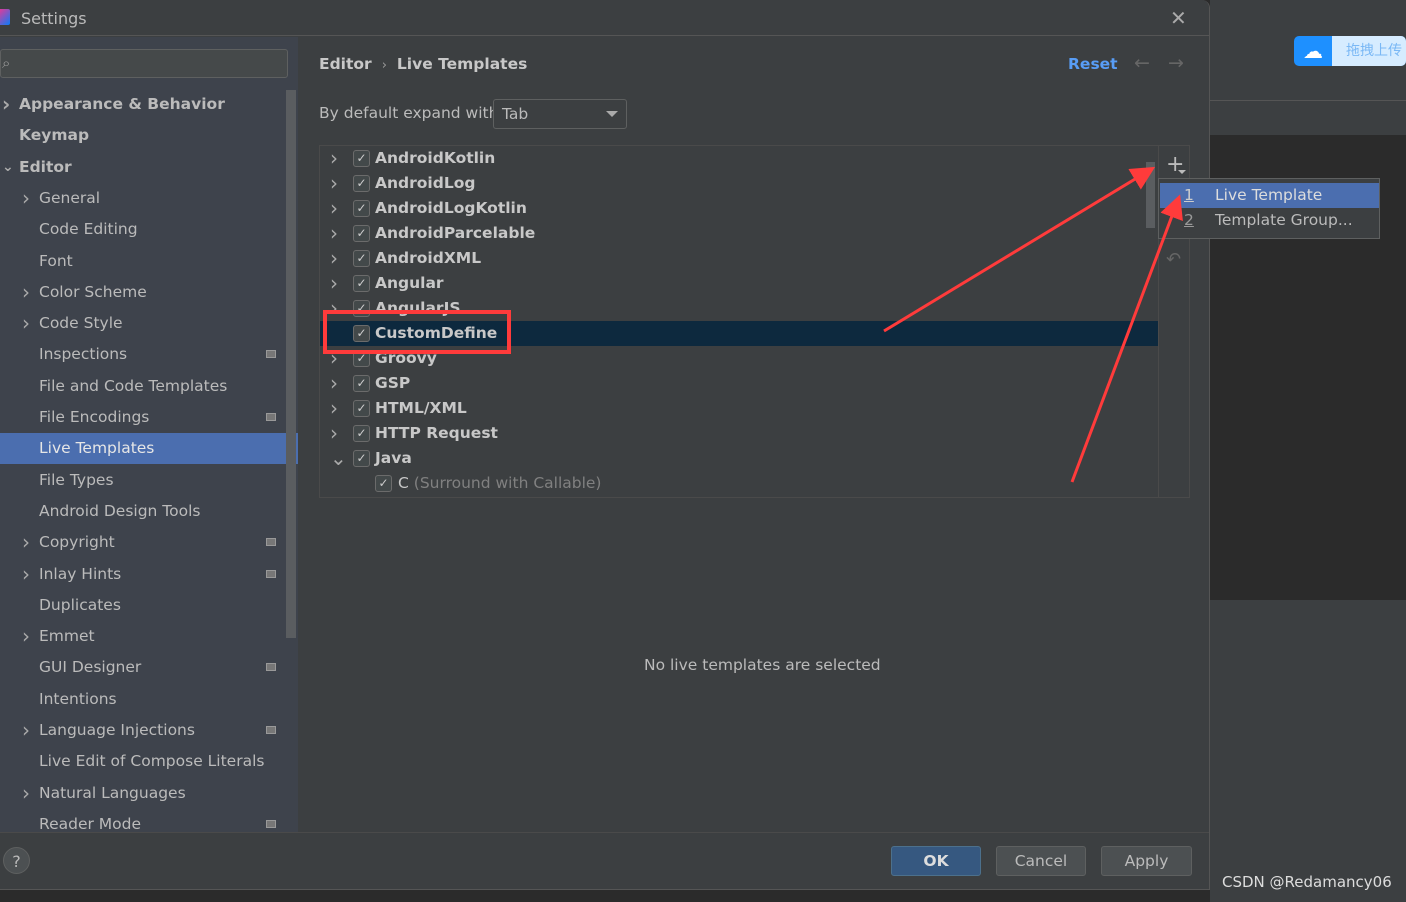 This screenshot has height=902, width=1406. Describe the element at coordinates (1150, 195) in the screenshot. I see `tree-scrollbar` at that location.